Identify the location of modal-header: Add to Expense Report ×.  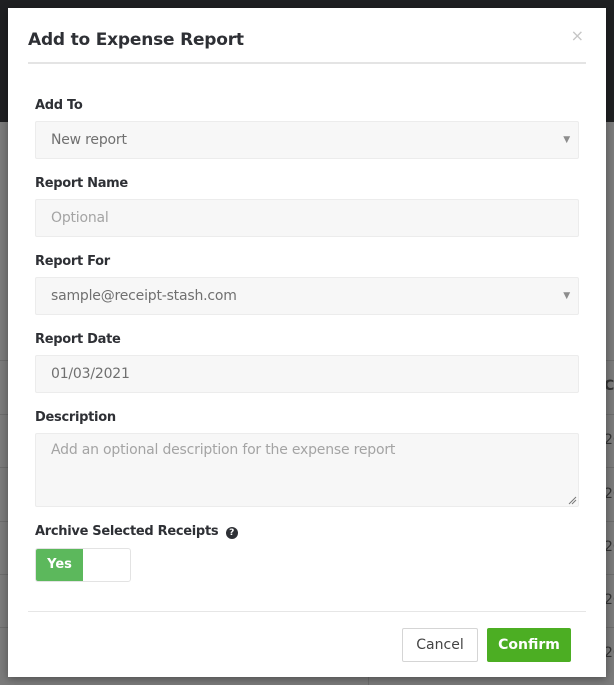
(307, 45).